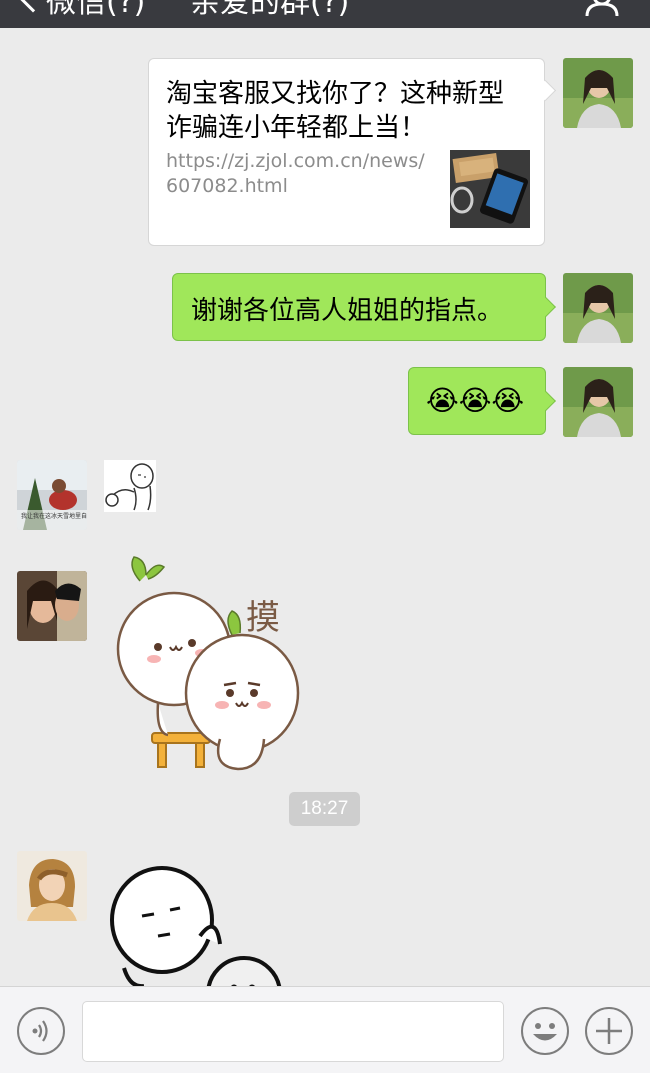 The height and width of the screenshot is (1073, 650). What do you see at coordinates (335, 111) in the screenshot?
I see `link-card-title: 淘宝客服又找你了？这种新型诈骗连小年轻都上当！` at bounding box center [335, 111].